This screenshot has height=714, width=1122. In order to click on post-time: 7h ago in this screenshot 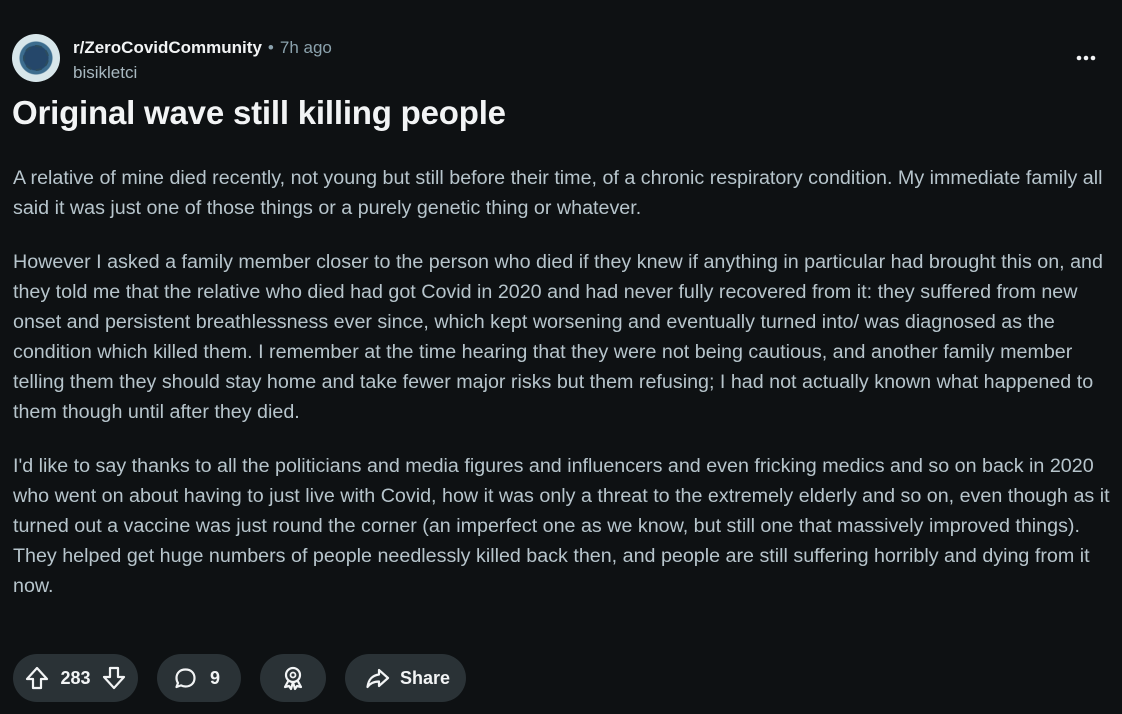, I will do `click(305, 47)`.